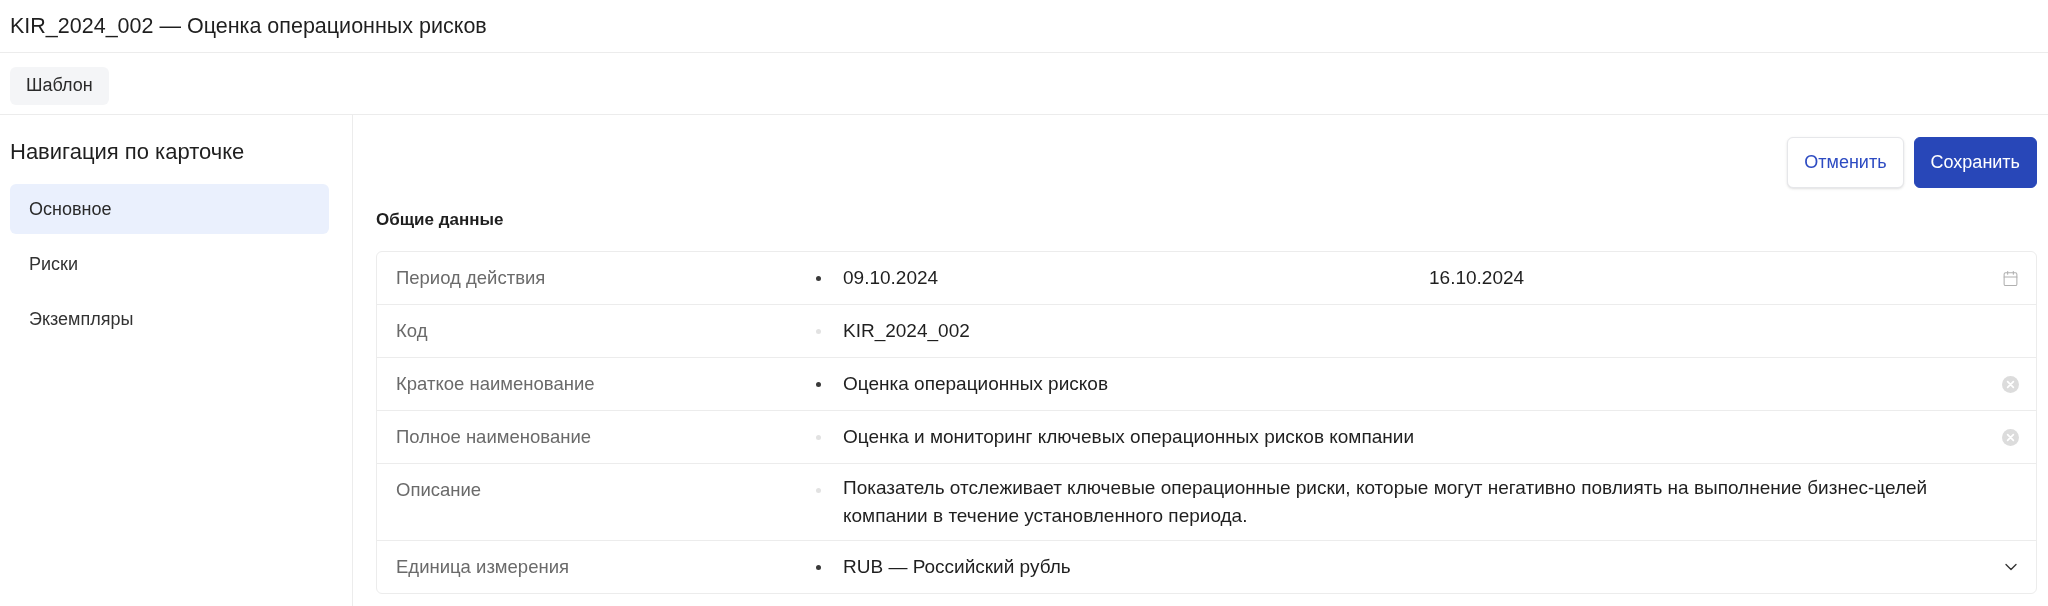 The width and height of the screenshot is (2048, 606). Describe the element at coordinates (1431, 502) in the screenshot. I see `textarea-field: Показатель отслеживает ключевые операционные риски, которые могут негативно повлиять на выполнение бизнес-целей компании в течение установленного периода.` at that location.